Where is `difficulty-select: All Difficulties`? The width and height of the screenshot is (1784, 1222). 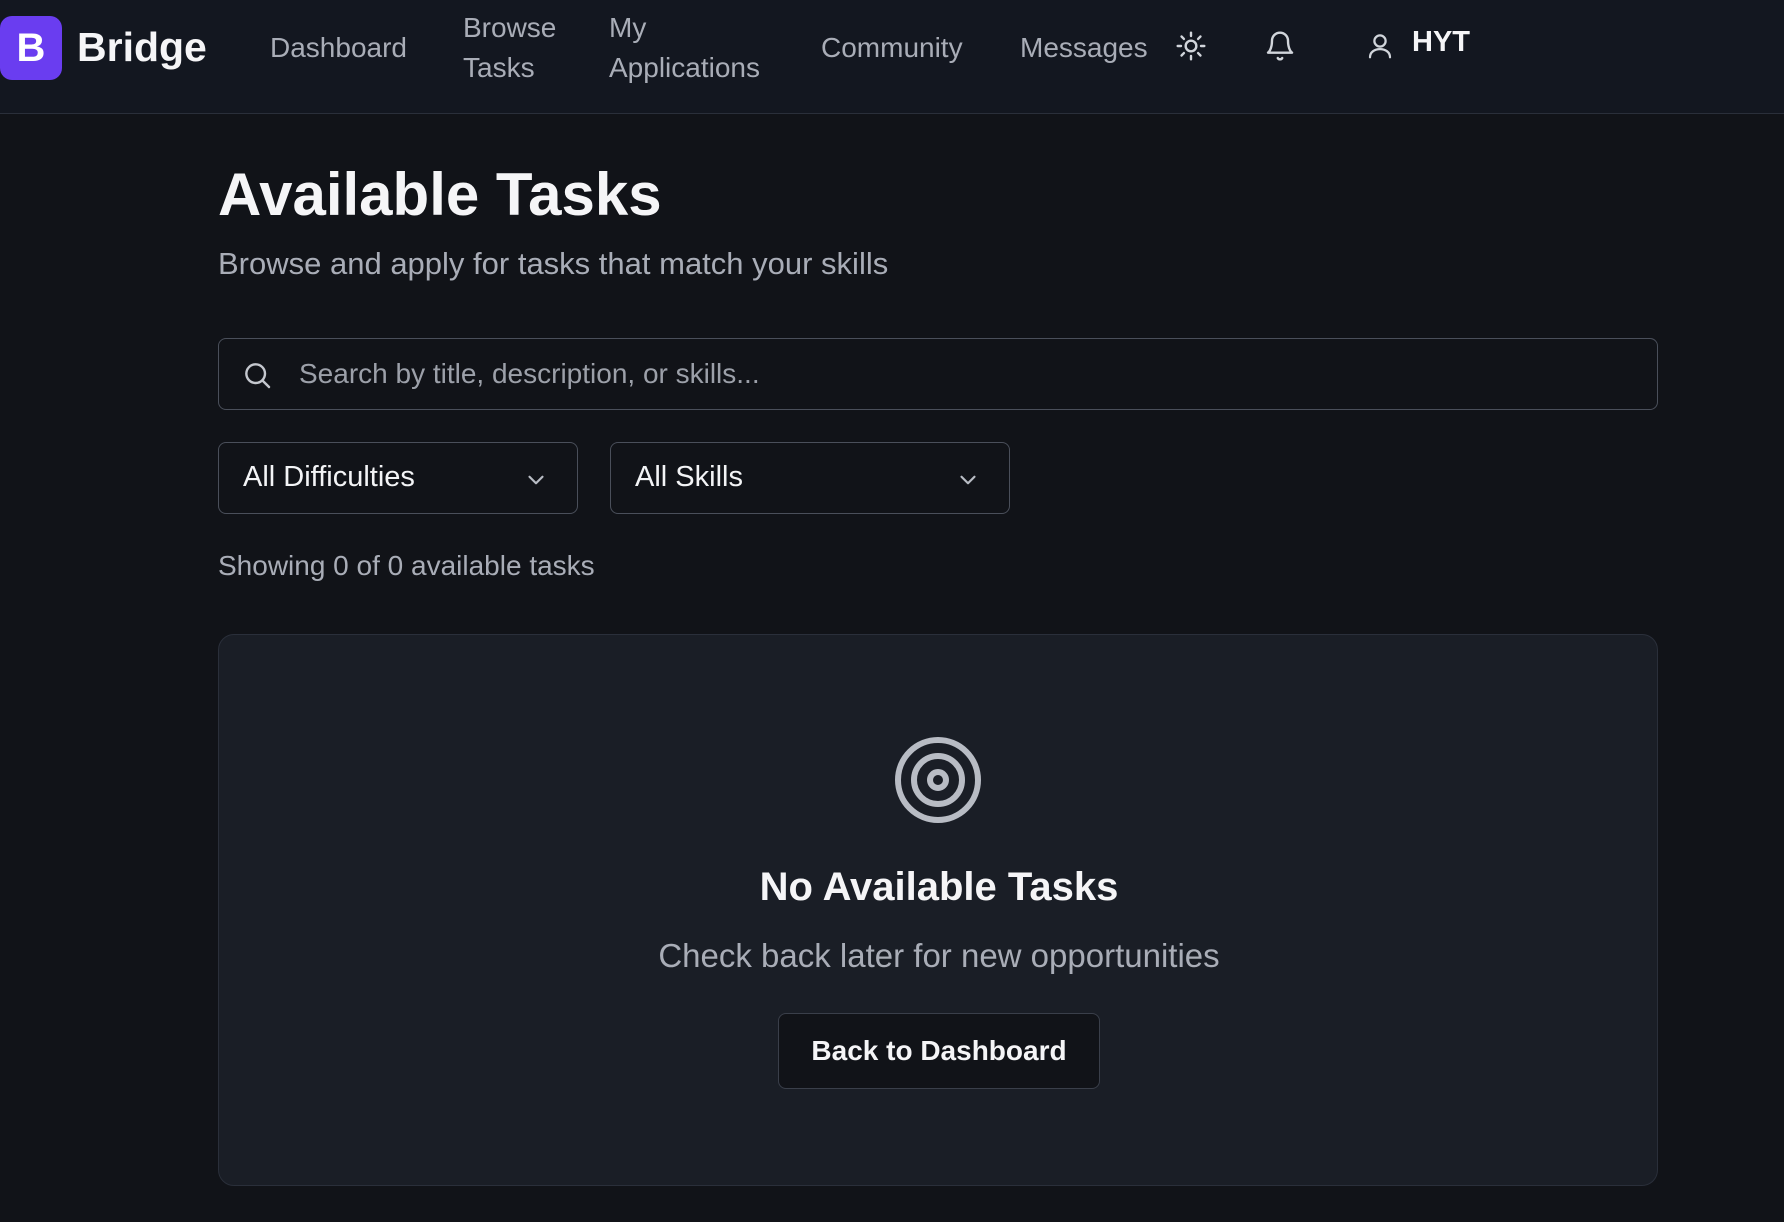 difficulty-select: All Difficulties is located at coordinates (398, 478).